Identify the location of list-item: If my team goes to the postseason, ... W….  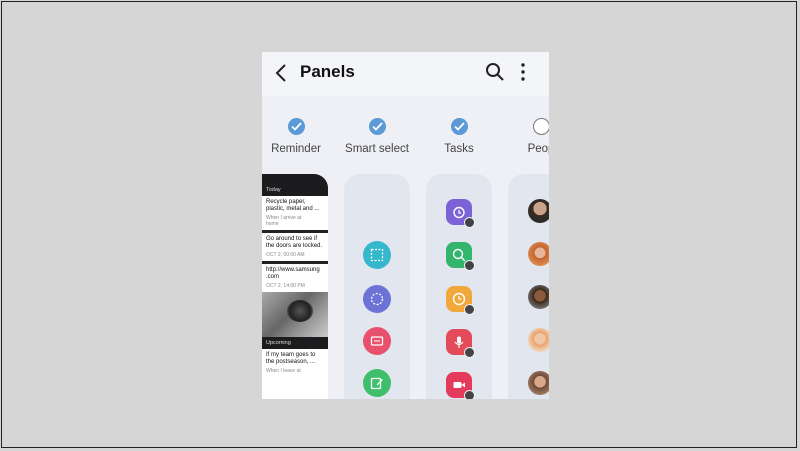
(291, 363).